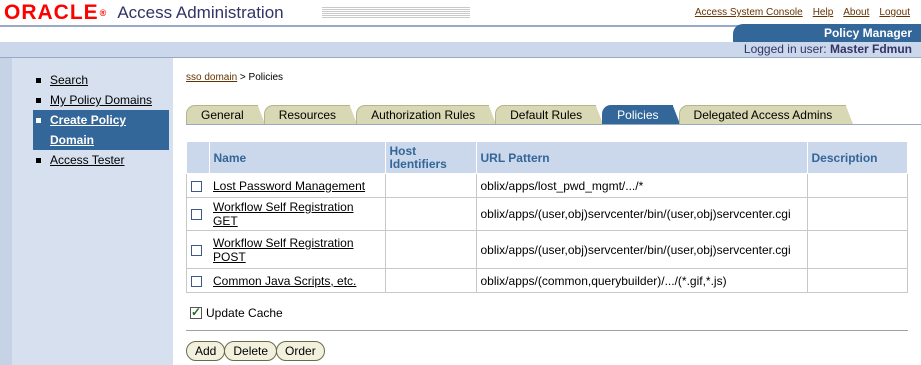  What do you see at coordinates (56, 12) in the screenshot?
I see `oracle-logo: ORACLE®` at bounding box center [56, 12].